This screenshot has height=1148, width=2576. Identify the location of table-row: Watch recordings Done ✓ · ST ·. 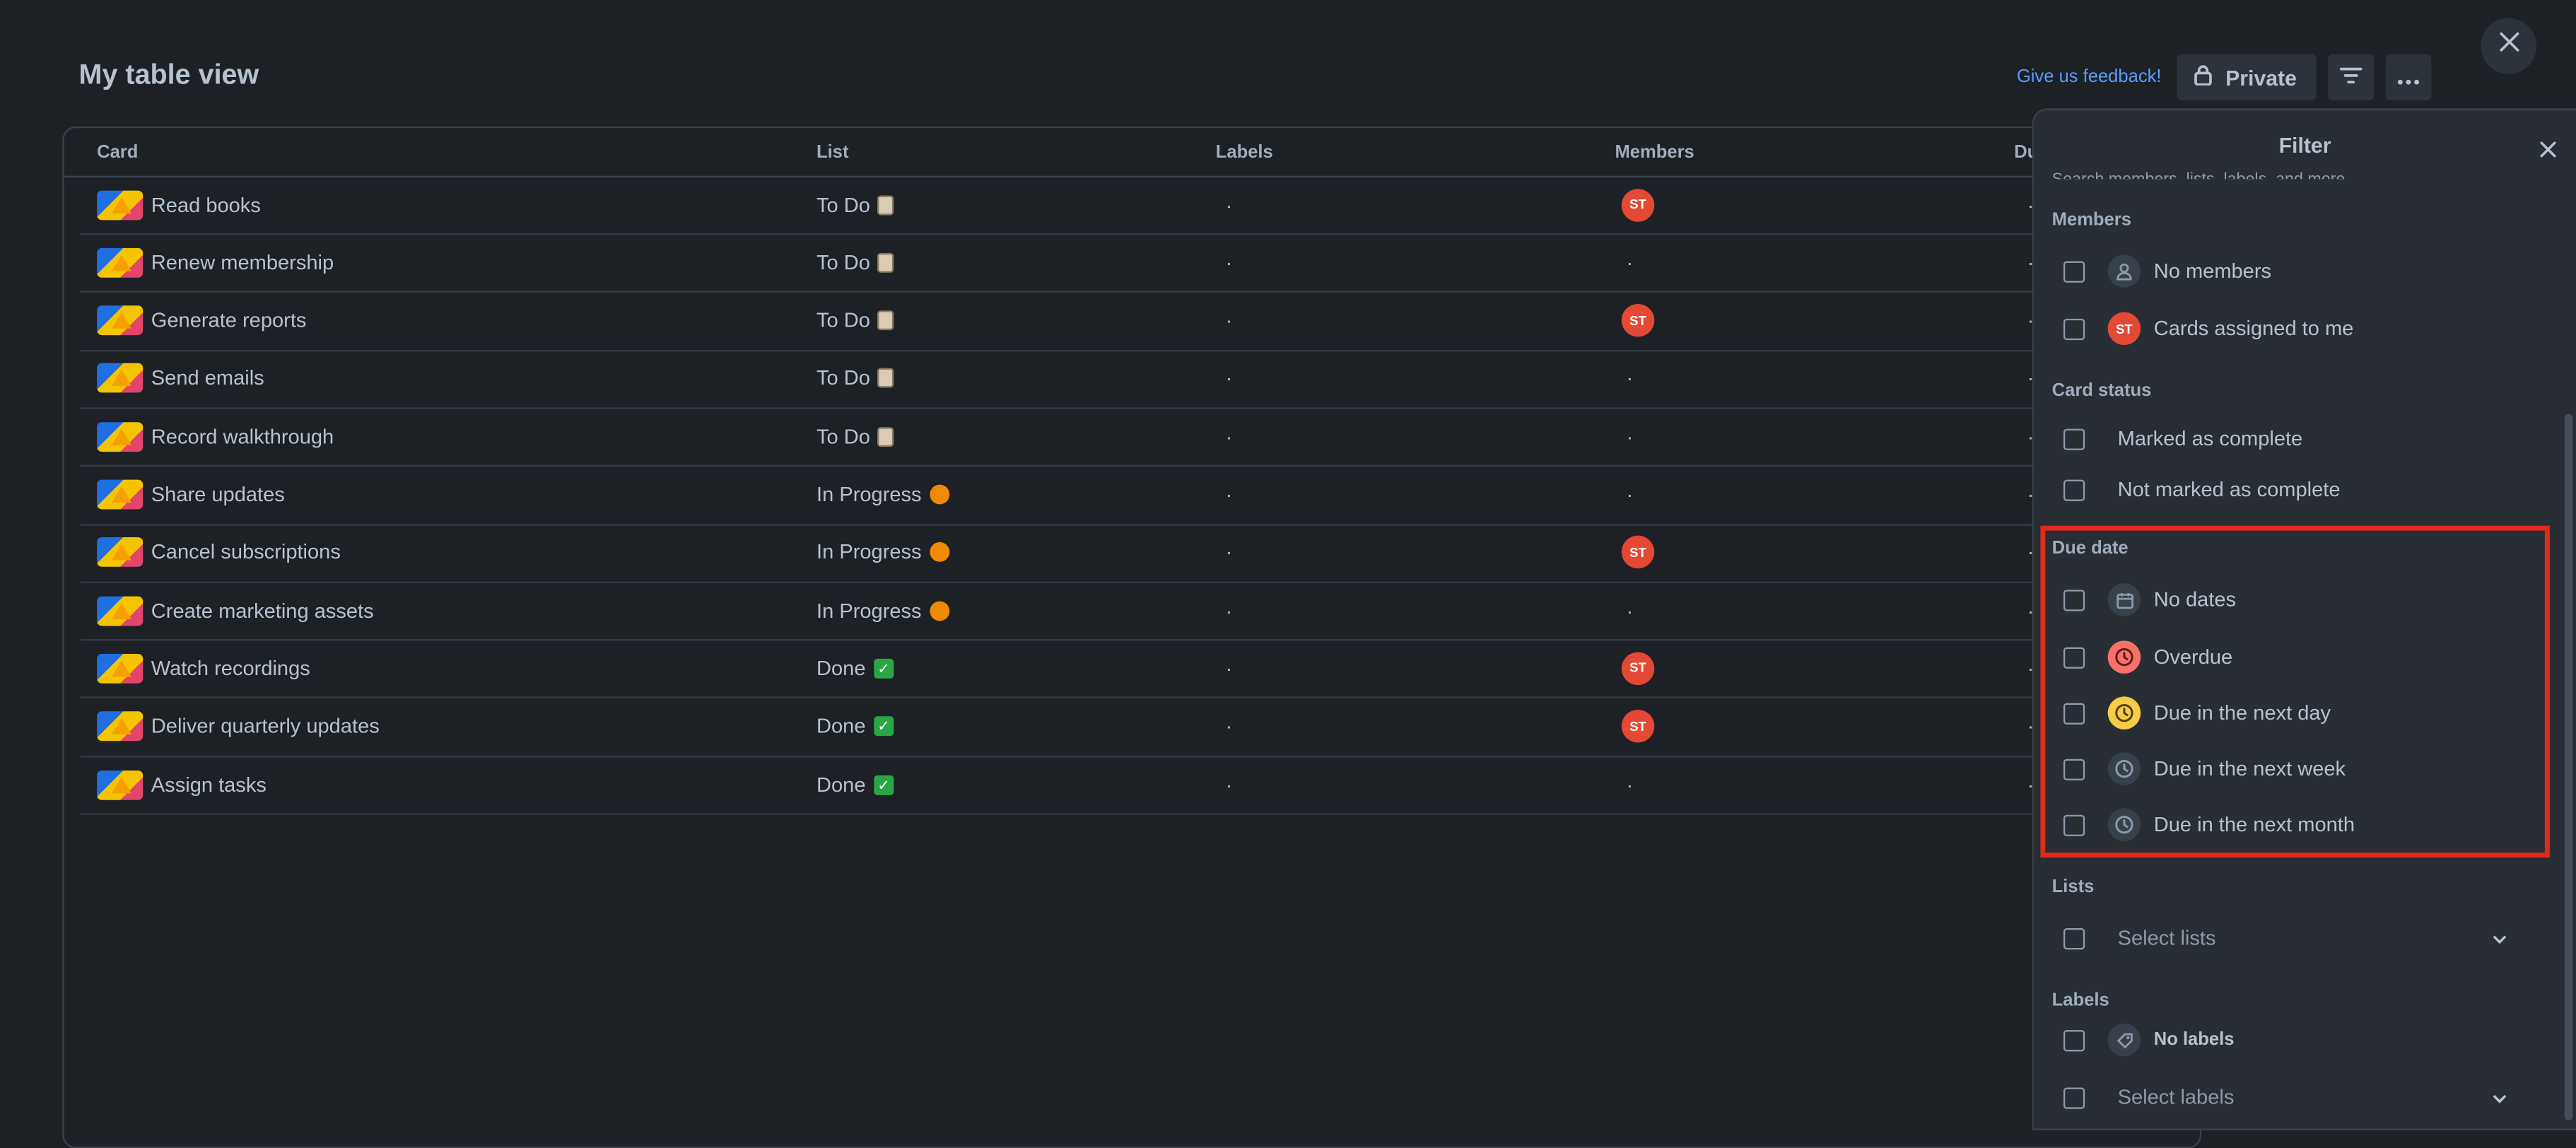
(1140, 669).